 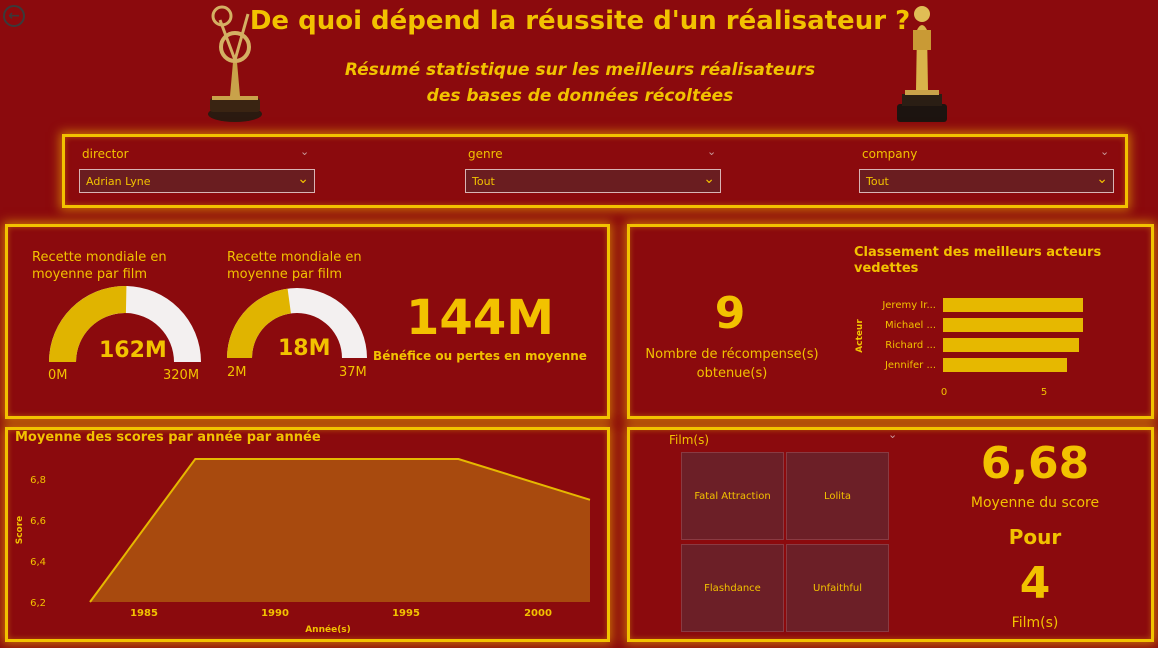 What do you see at coordinates (890, 154) in the screenshot?
I see `company-filter-label: company` at bounding box center [890, 154].